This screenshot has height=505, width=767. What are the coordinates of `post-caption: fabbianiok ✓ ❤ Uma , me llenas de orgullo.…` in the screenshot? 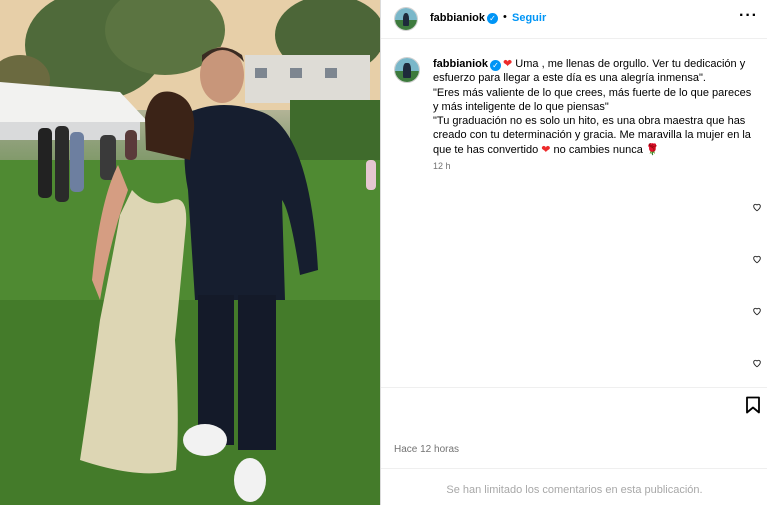 It's located at (595, 107).